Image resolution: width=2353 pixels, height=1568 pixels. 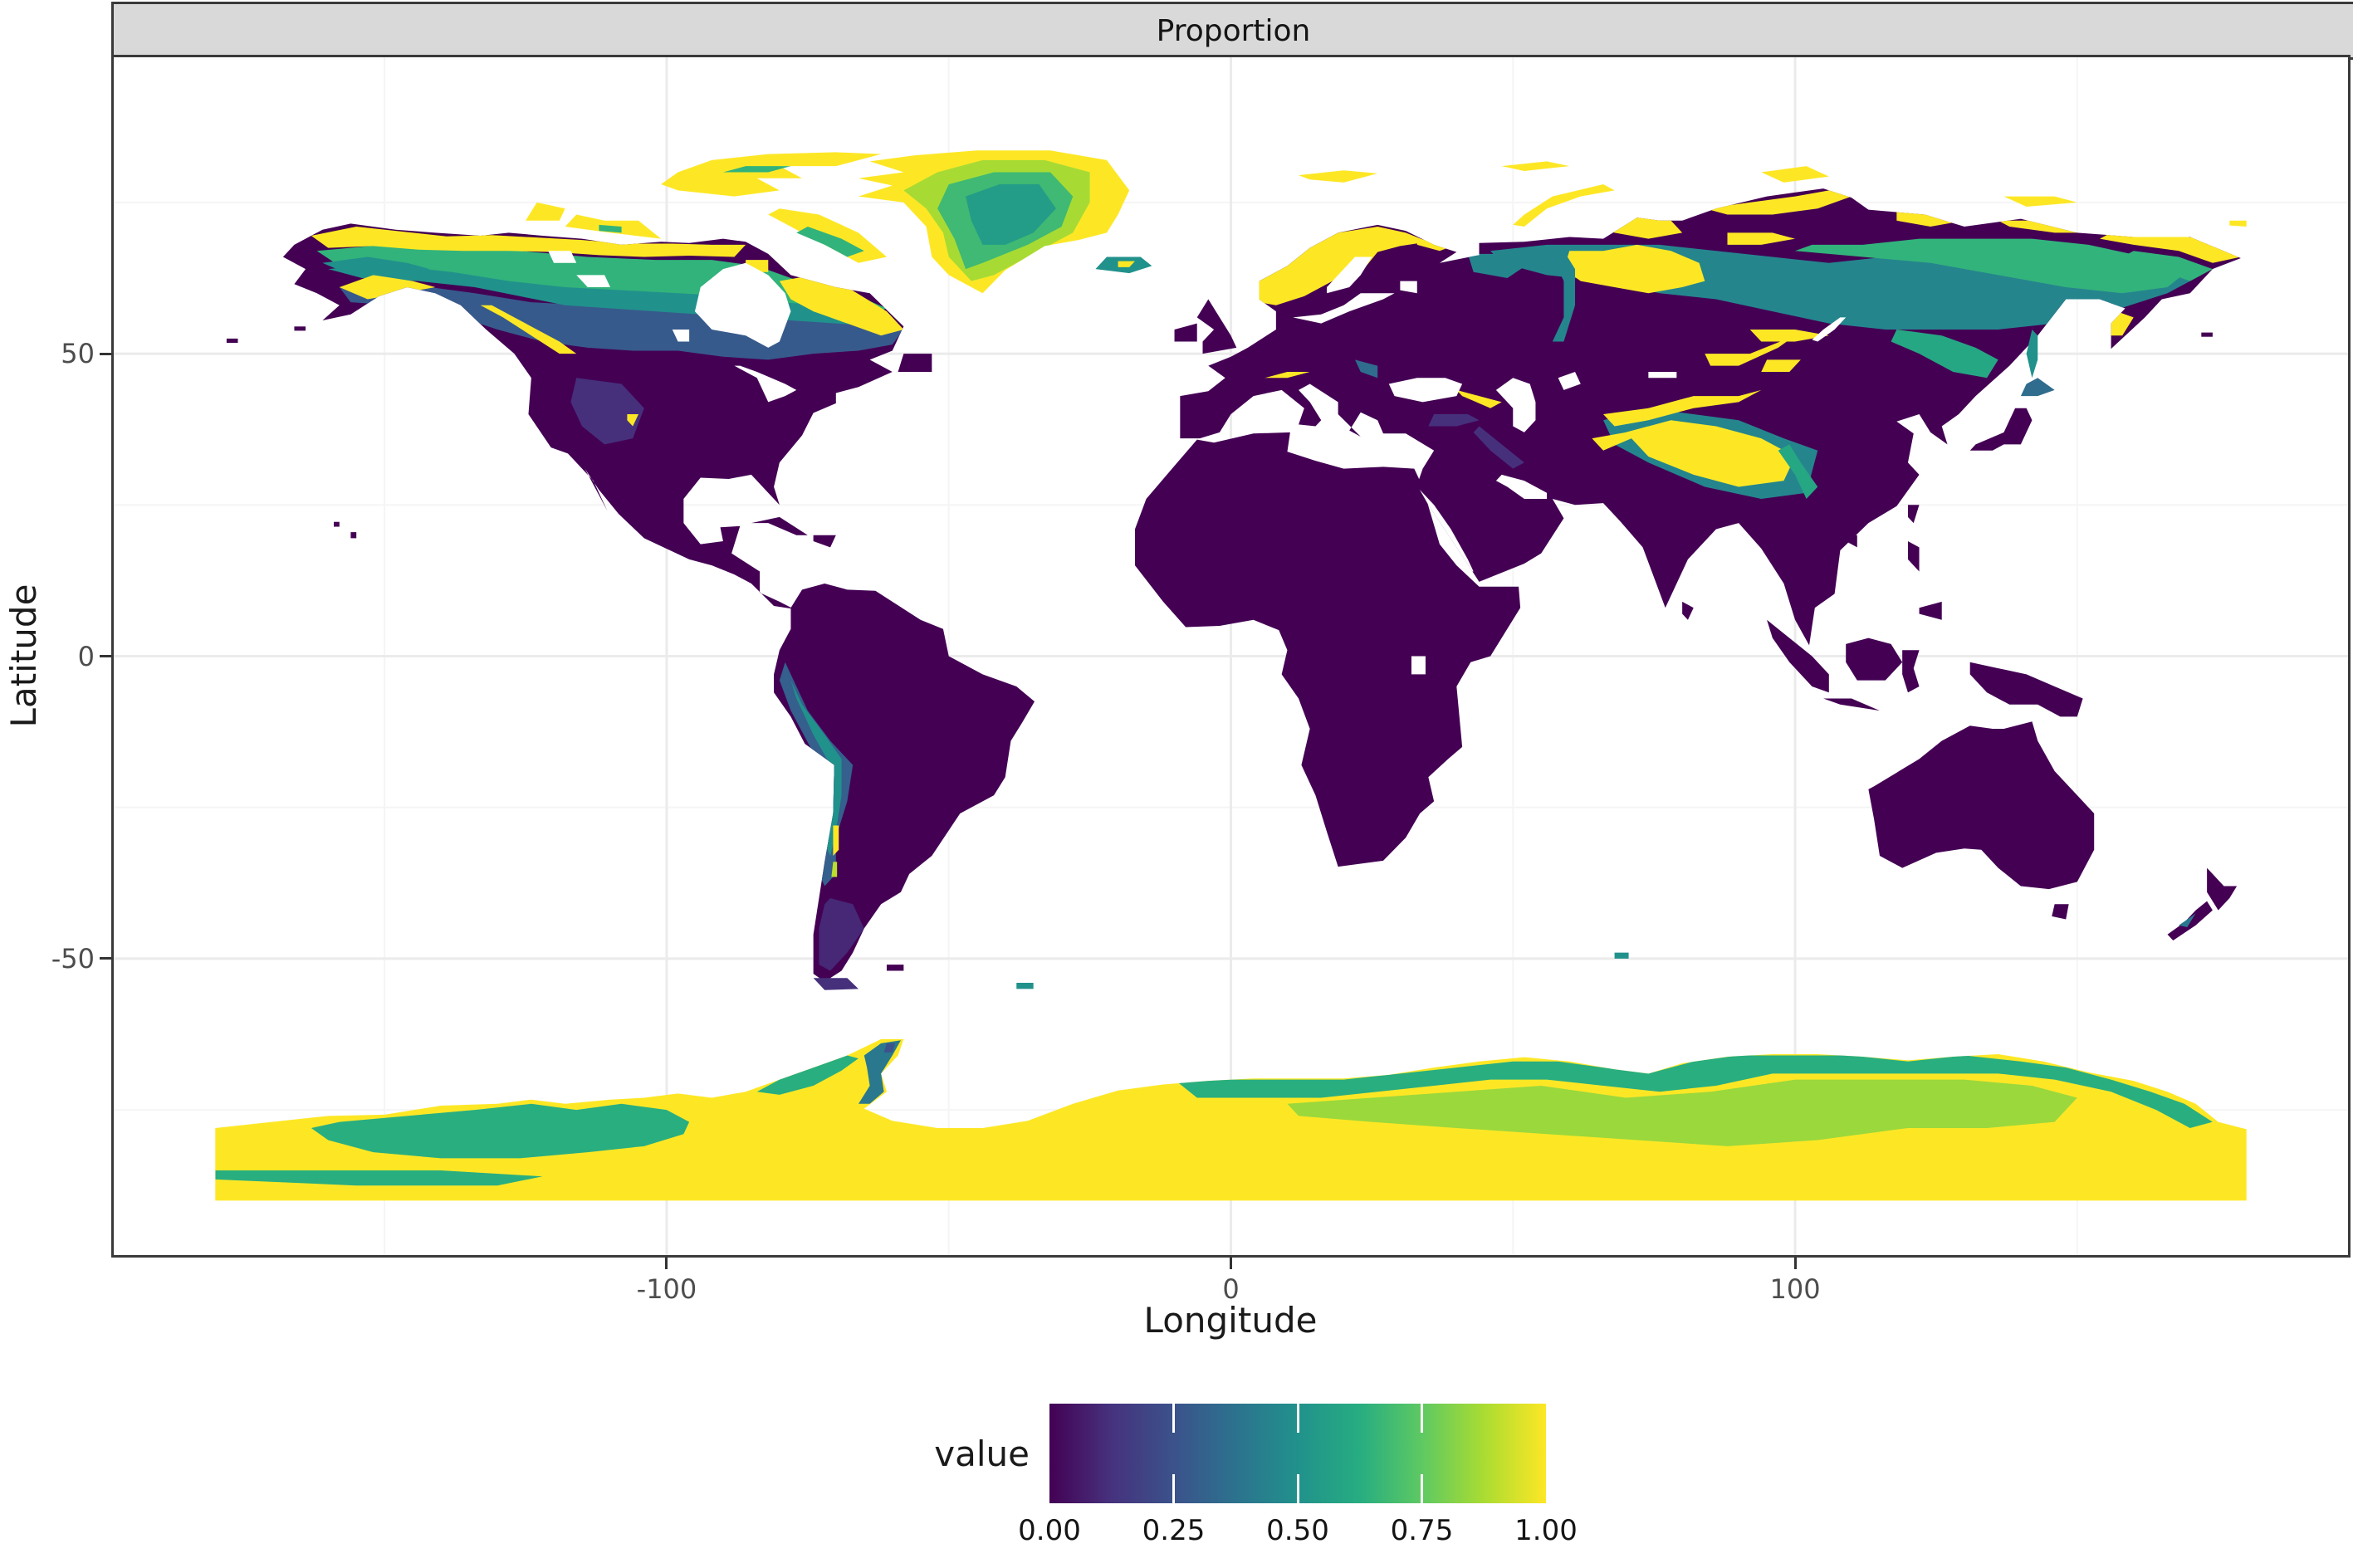 What do you see at coordinates (1297, 1531) in the screenshot?
I see `legend-tick-label: 0.50` at bounding box center [1297, 1531].